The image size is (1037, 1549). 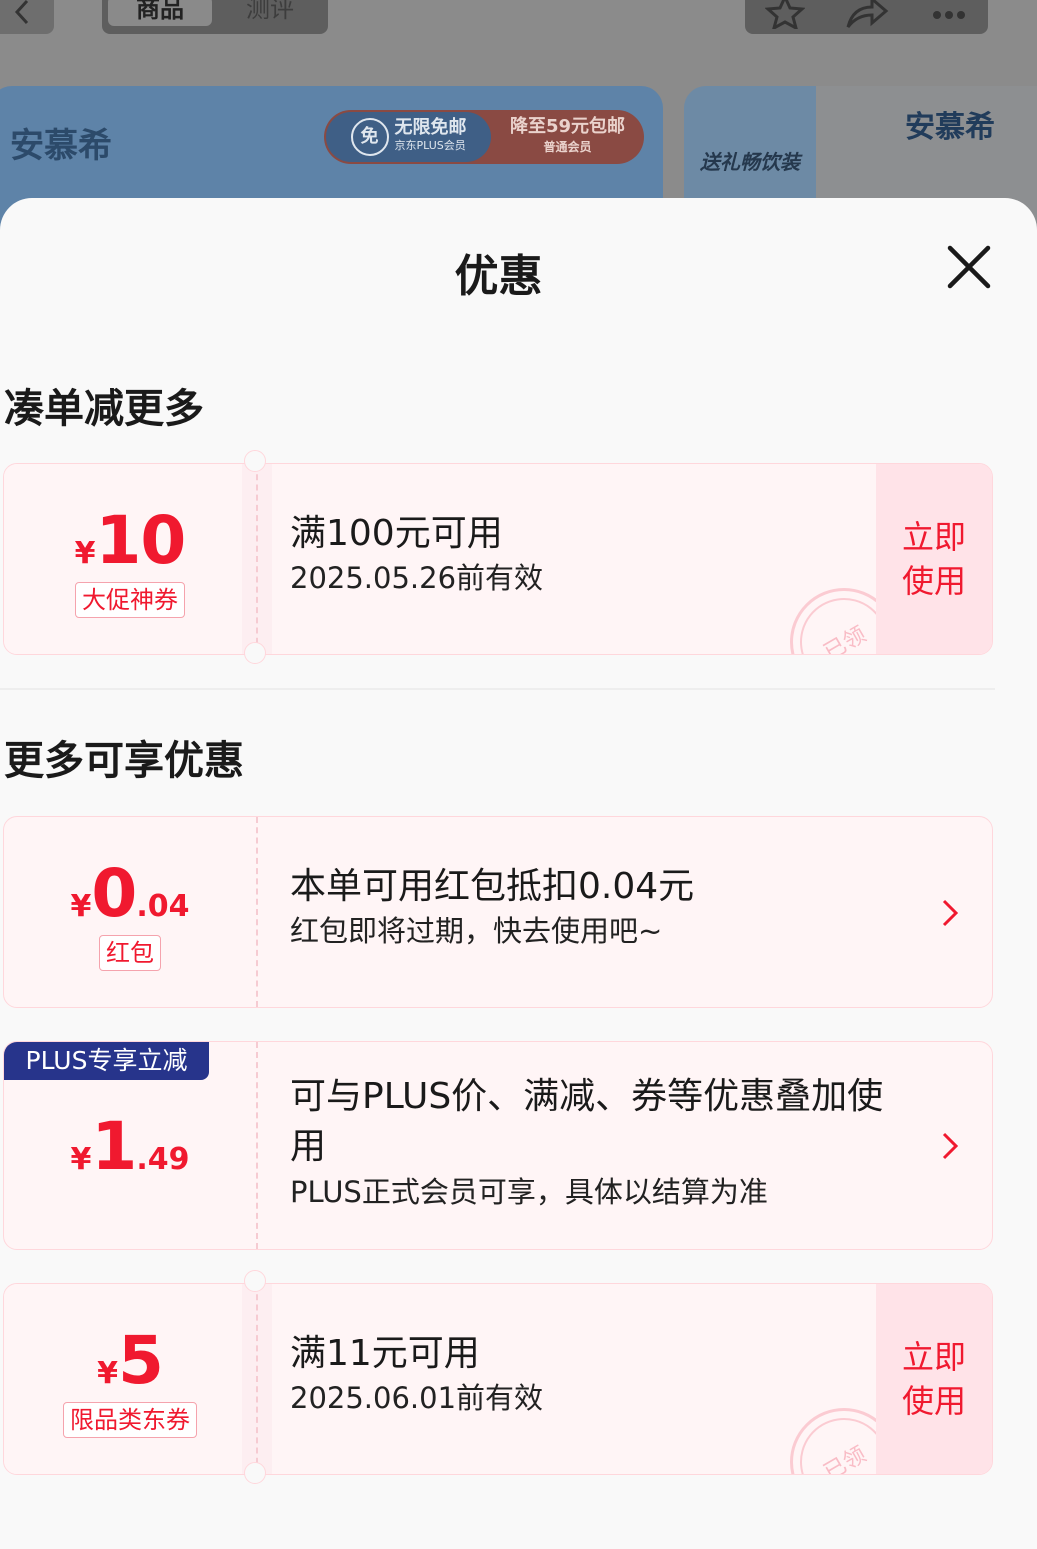 What do you see at coordinates (784, 14) in the screenshot?
I see `favorite-star-icon` at bounding box center [784, 14].